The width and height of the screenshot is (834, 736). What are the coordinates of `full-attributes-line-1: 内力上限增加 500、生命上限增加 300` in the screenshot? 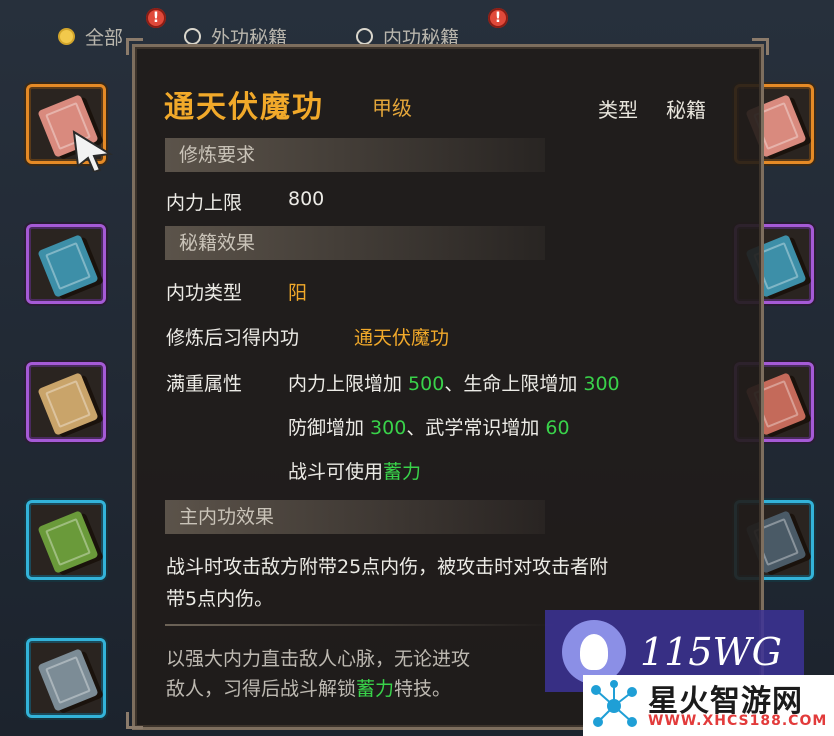 It's located at (454, 382).